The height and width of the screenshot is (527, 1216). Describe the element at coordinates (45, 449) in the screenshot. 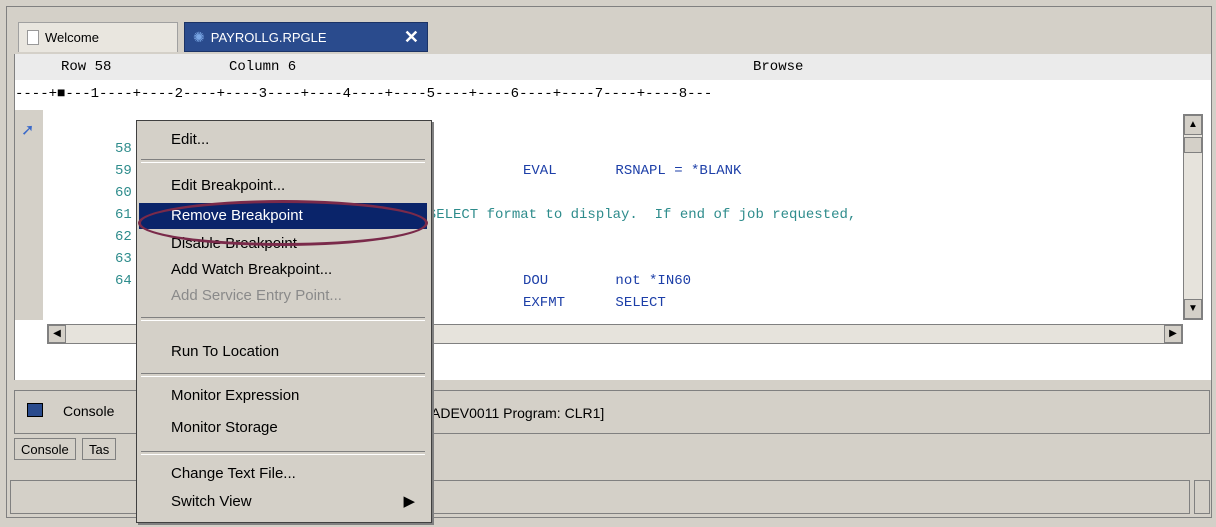

I see `tab-console: Console` at that location.